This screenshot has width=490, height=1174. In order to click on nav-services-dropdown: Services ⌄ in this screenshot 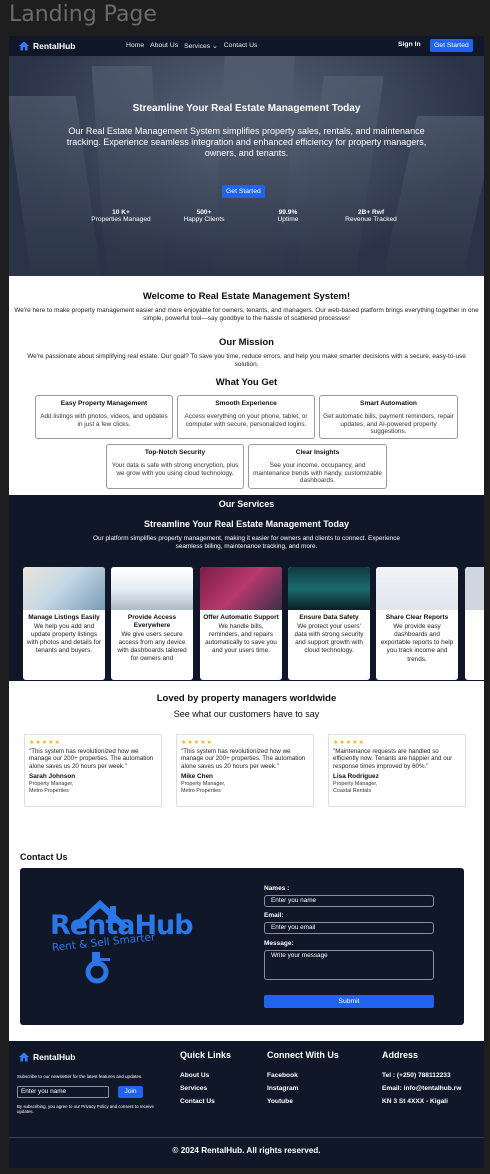, I will do `click(201, 46)`.